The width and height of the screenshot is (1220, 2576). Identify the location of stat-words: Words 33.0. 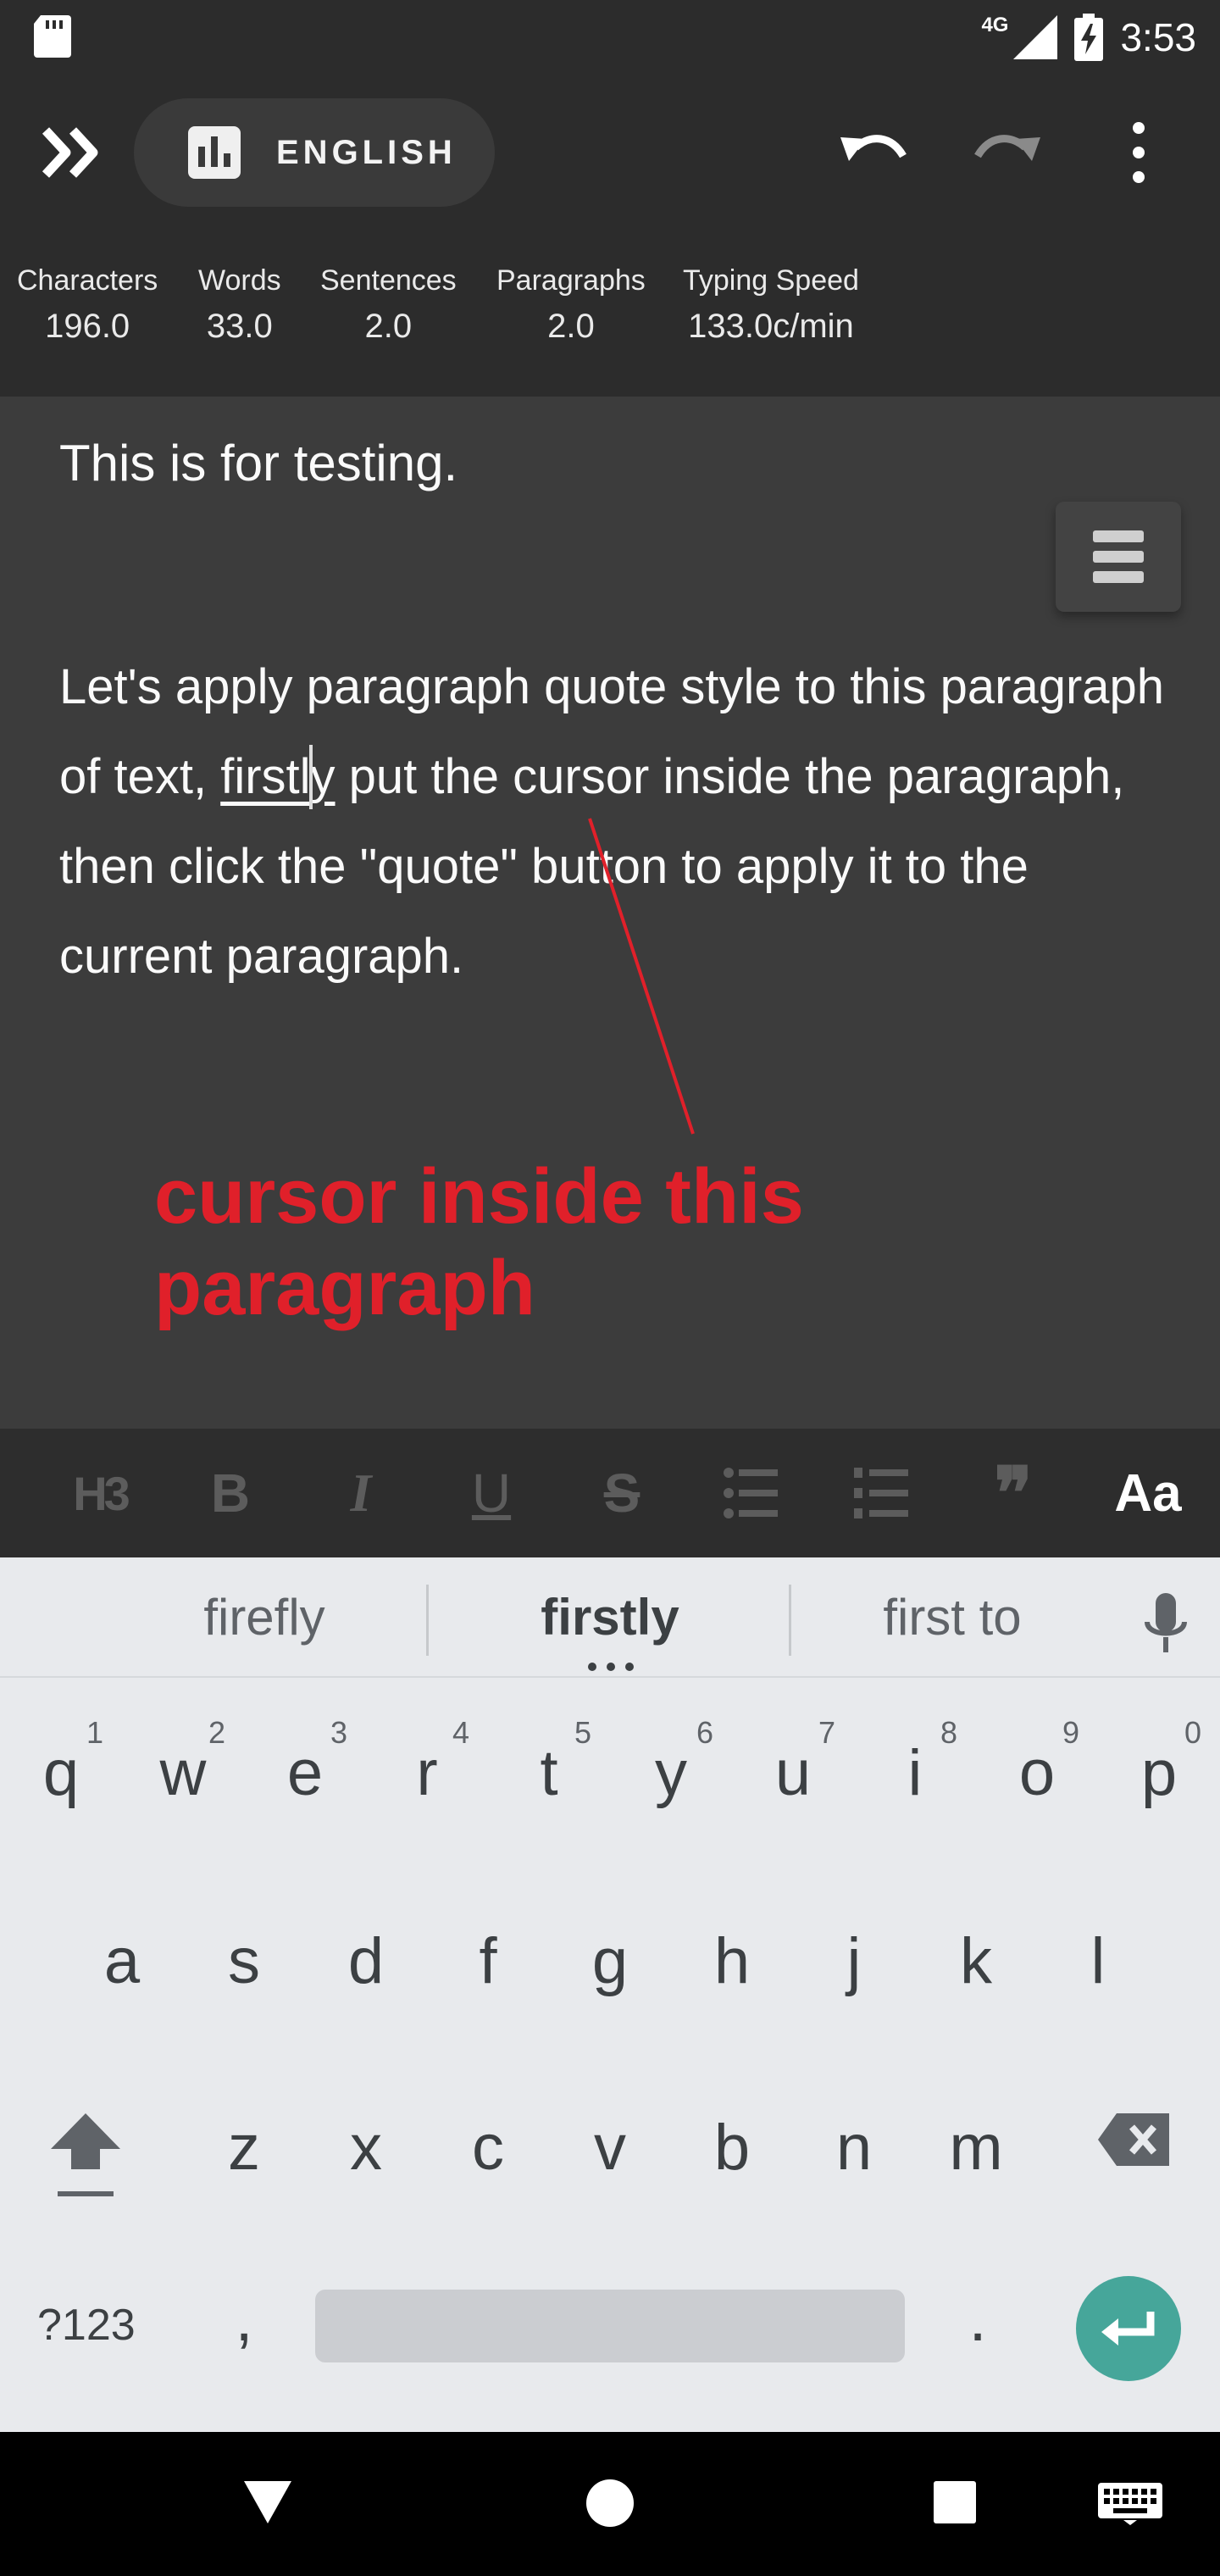
(239, 304).